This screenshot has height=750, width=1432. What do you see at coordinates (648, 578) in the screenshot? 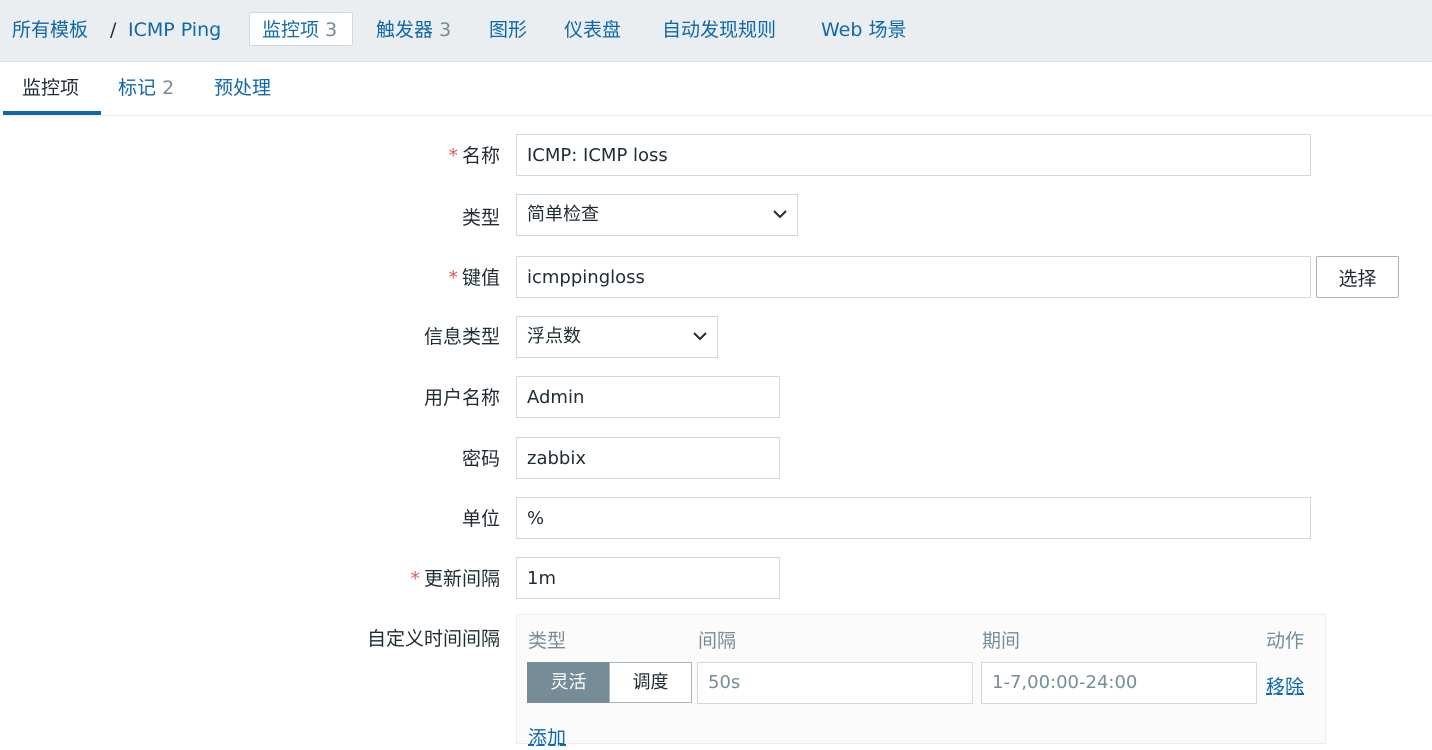
I see `update-interval-input` at bounding box center [648, 578].